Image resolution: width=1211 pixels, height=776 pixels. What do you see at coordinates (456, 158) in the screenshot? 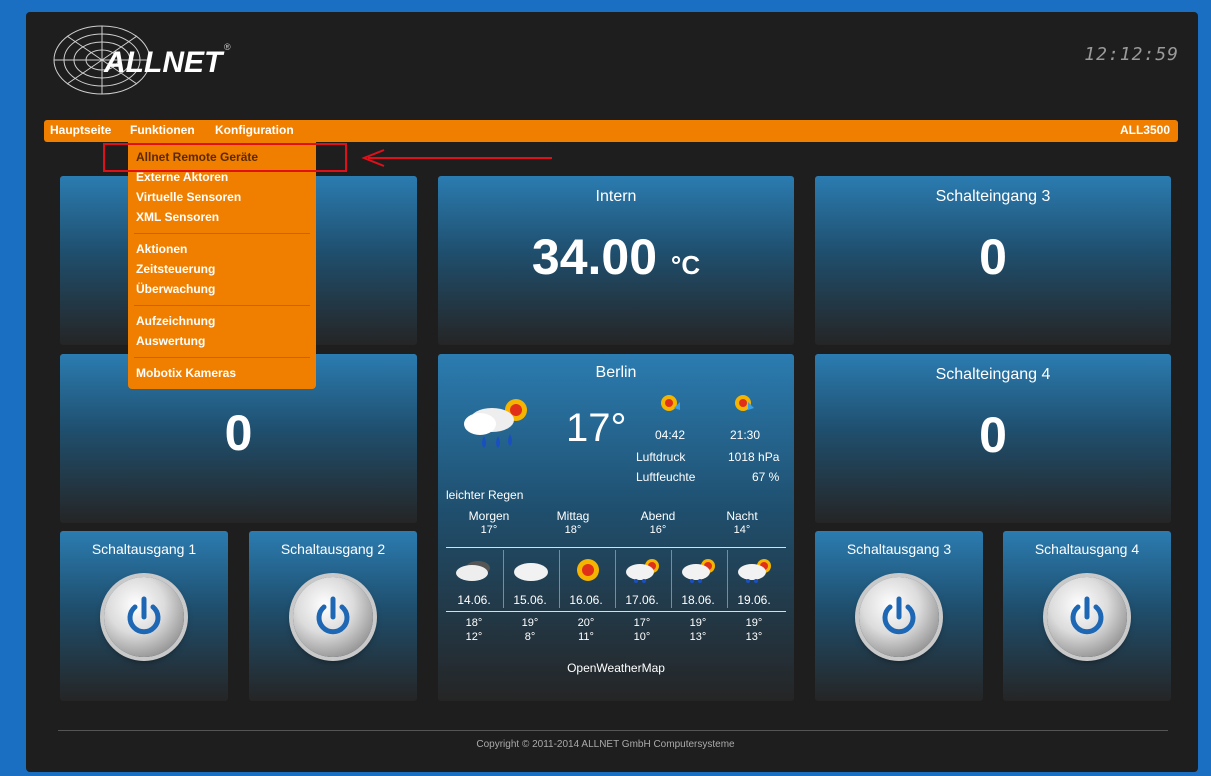
I see `arrow-annotation` at bounding box center [456, 158].